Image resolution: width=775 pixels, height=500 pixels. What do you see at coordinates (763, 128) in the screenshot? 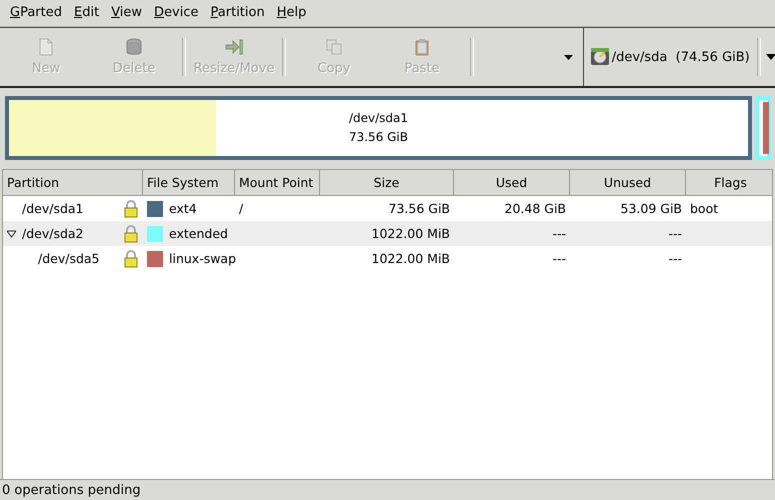
I see `extended-partition-block` at bounding box center [763, 128].